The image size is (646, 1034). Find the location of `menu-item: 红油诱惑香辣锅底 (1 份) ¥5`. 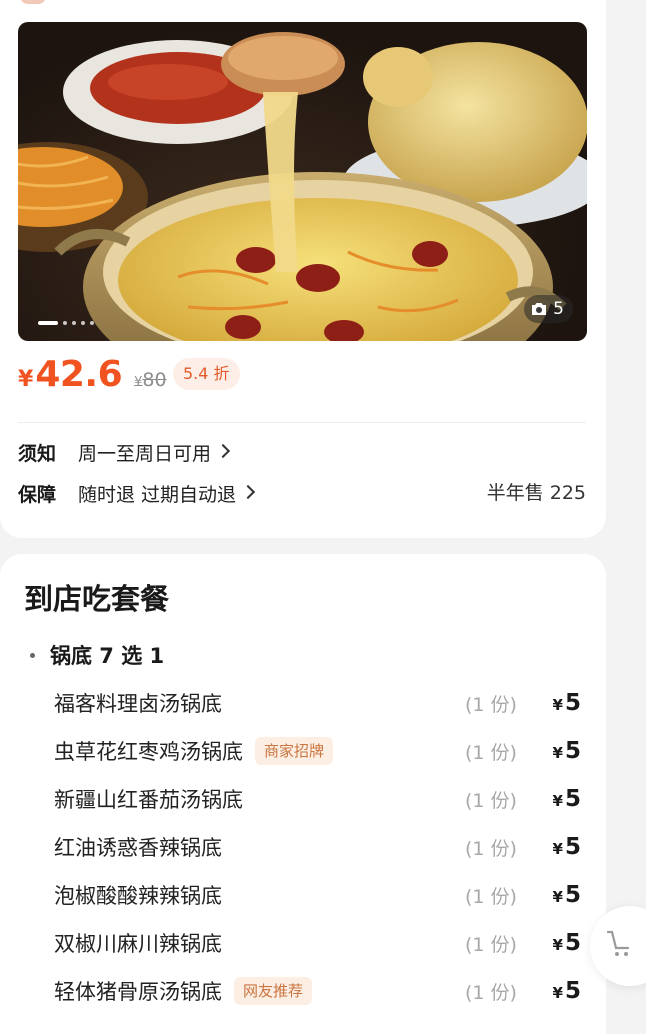

menu-item: 红油诱惑香辣锅底 (1 份) ¥5 is located at coordinates (319, 847).